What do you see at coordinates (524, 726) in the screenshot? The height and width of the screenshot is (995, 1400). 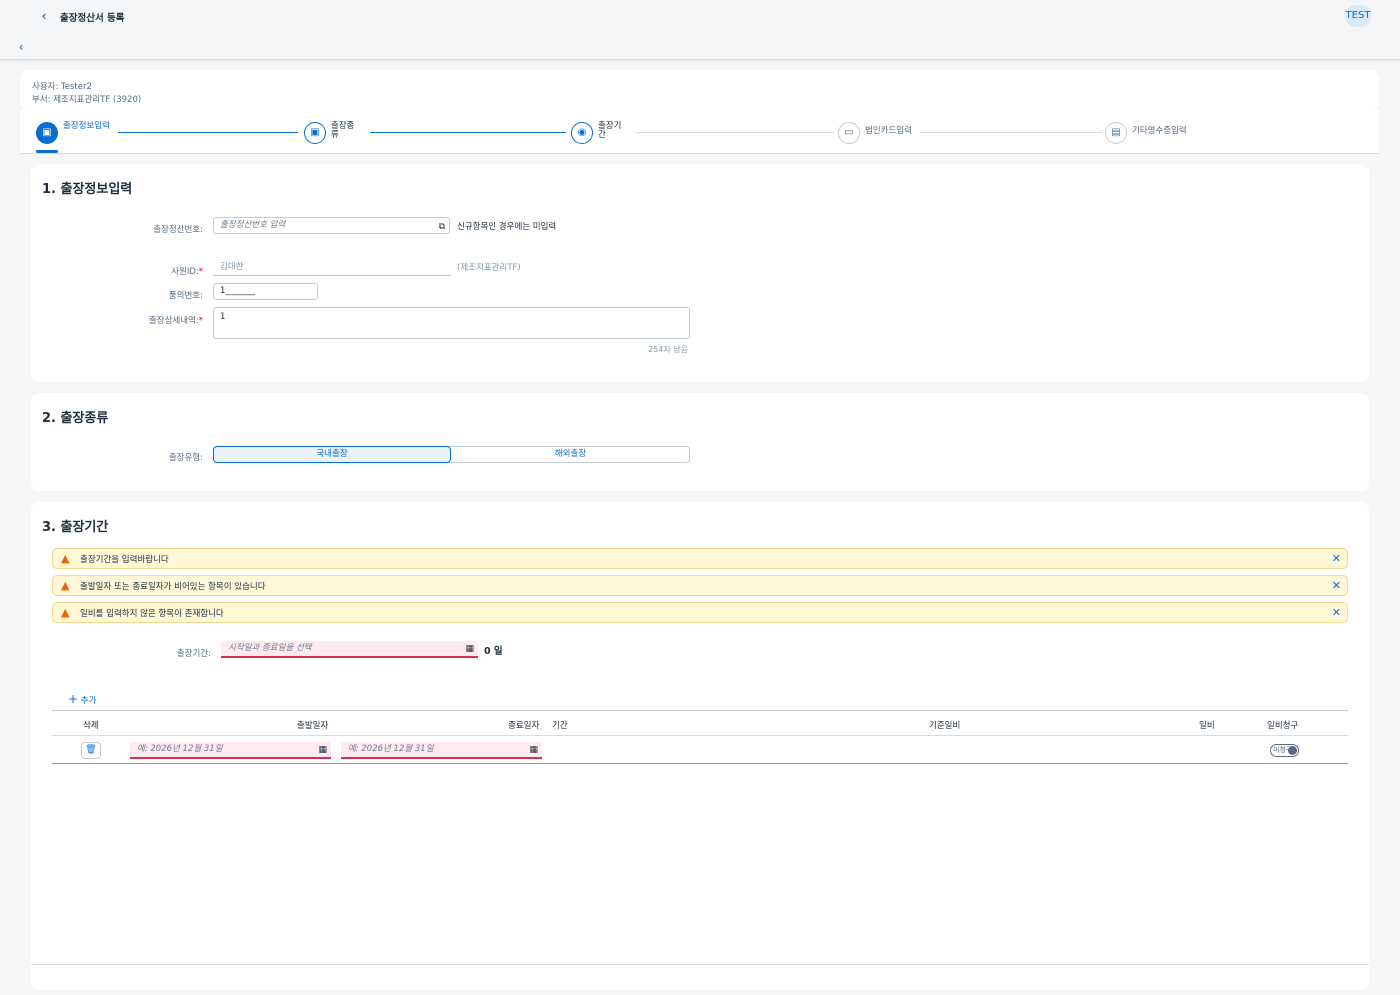 I see `col-end-date: 종료일자` at bounding box center [524, 726].